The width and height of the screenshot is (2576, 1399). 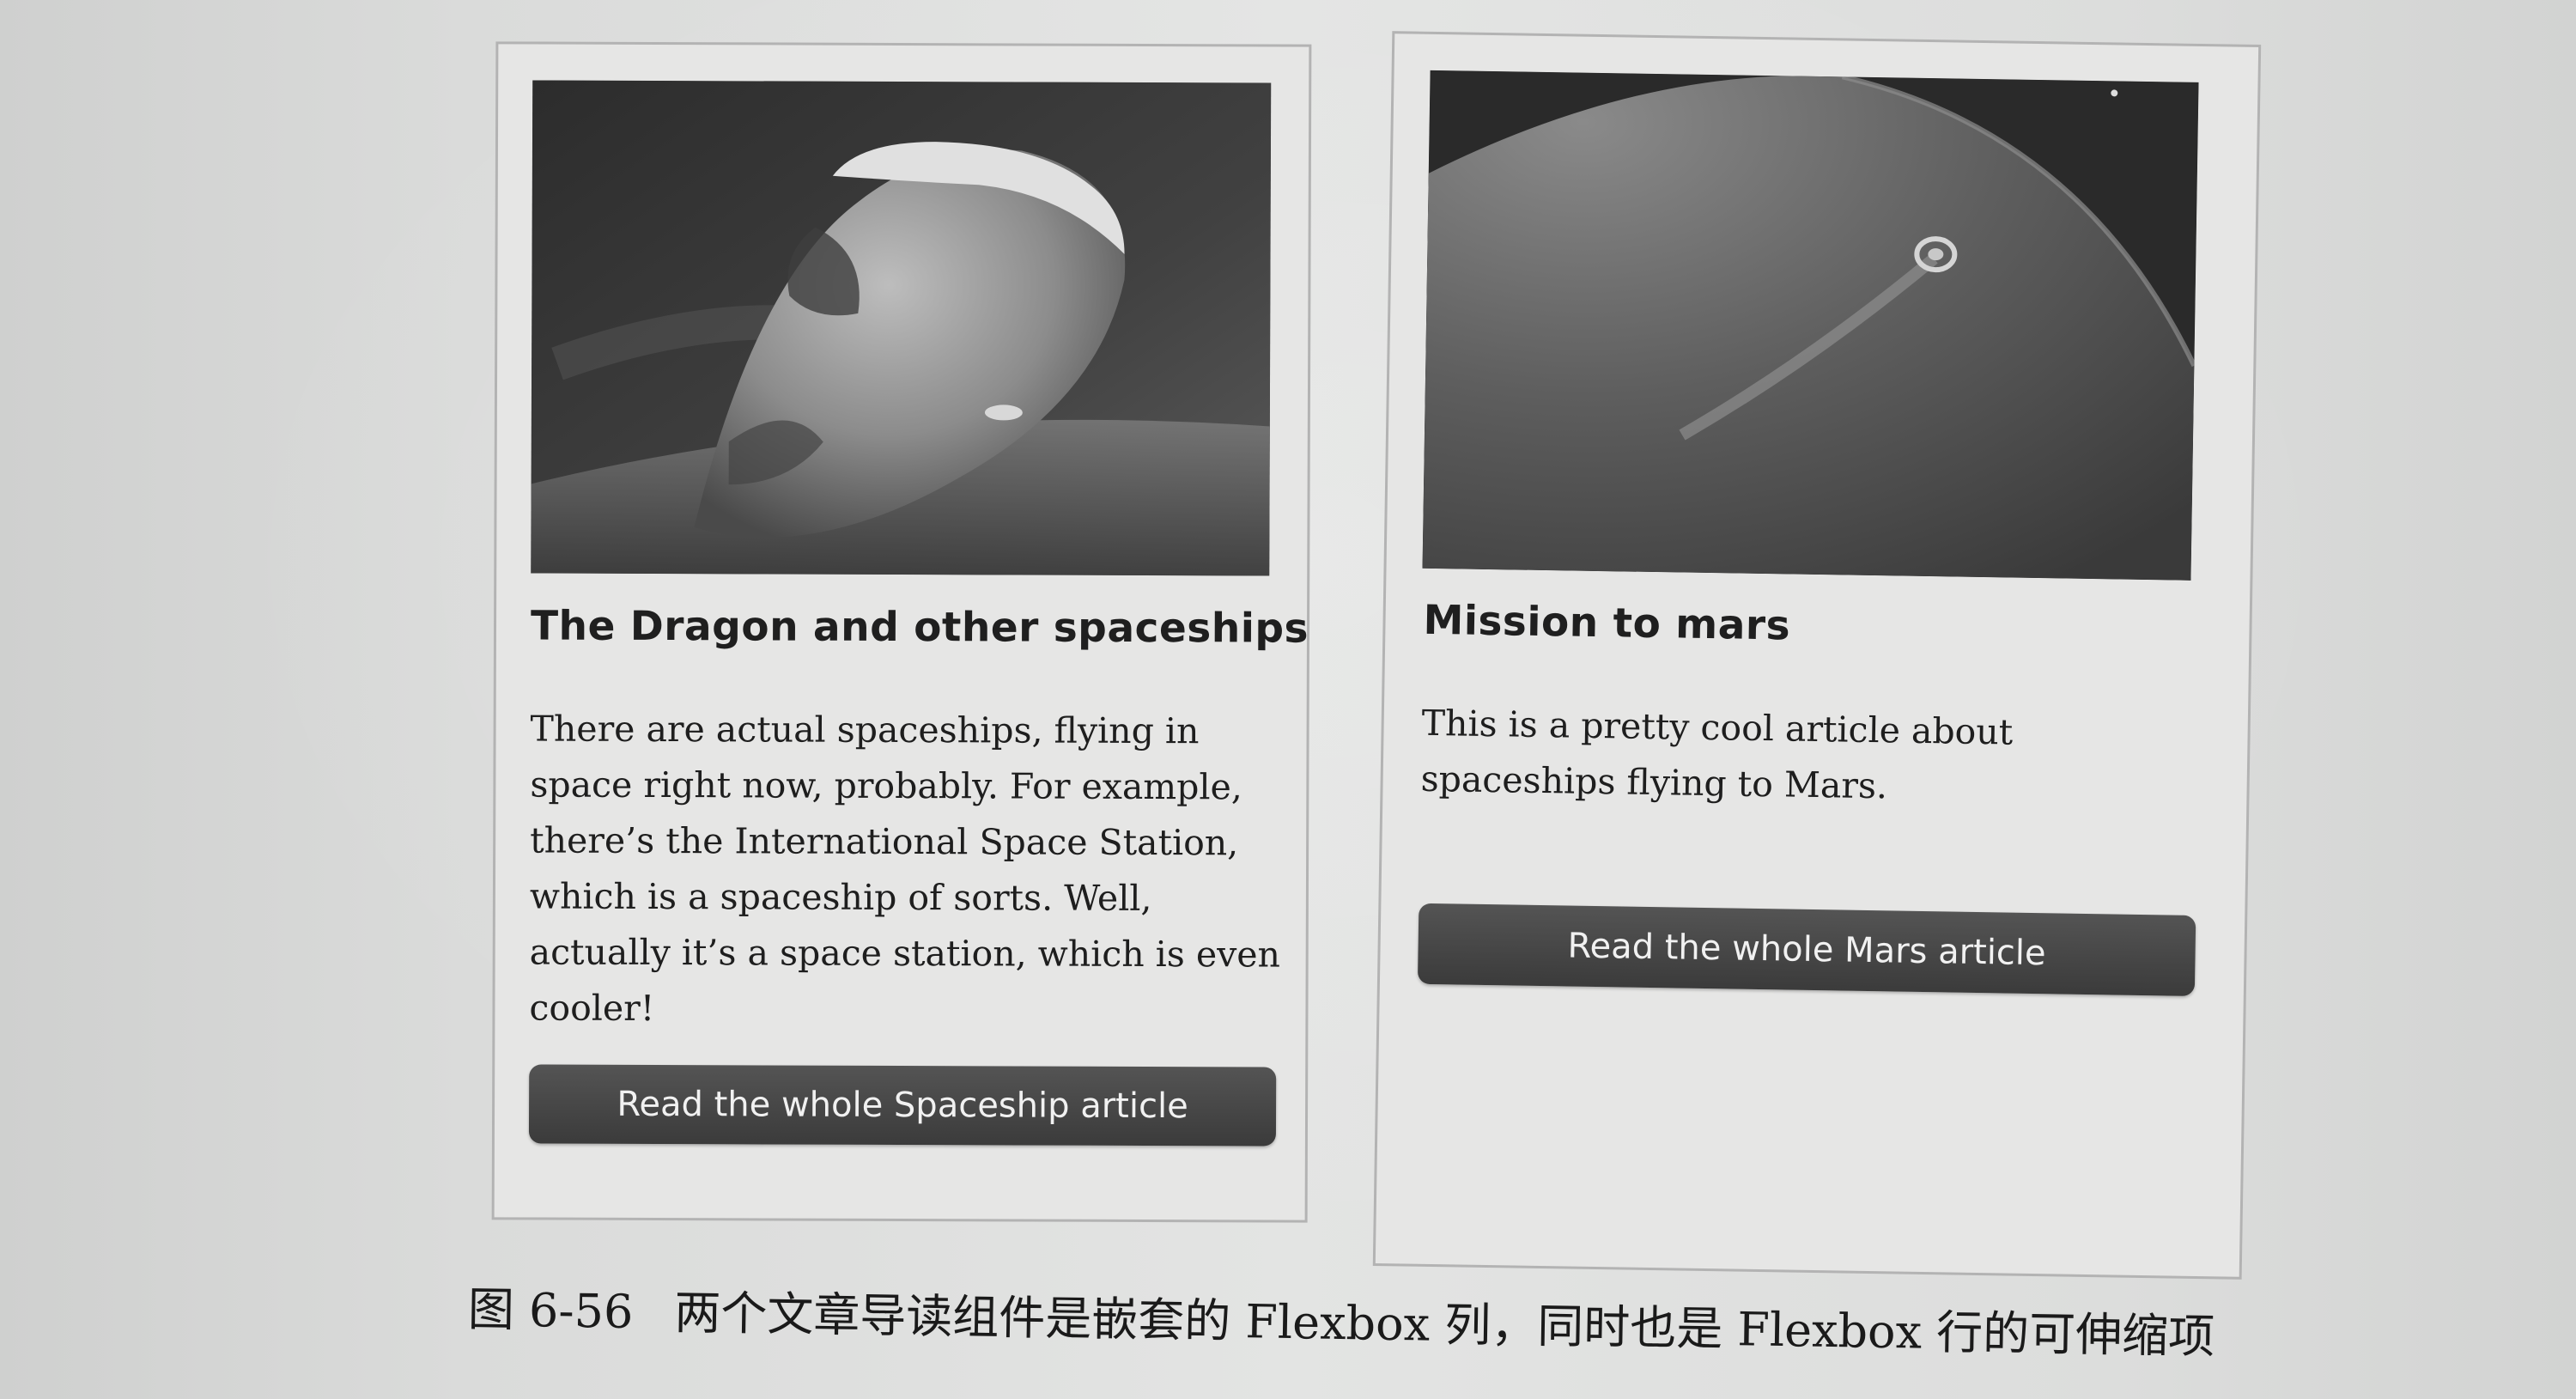 What do you see at coordinates (903, 1105) in the screenshot?
I see `read-spaceship-article-button: Read the whole Spaceship article` at bounding box center [903, 1105].